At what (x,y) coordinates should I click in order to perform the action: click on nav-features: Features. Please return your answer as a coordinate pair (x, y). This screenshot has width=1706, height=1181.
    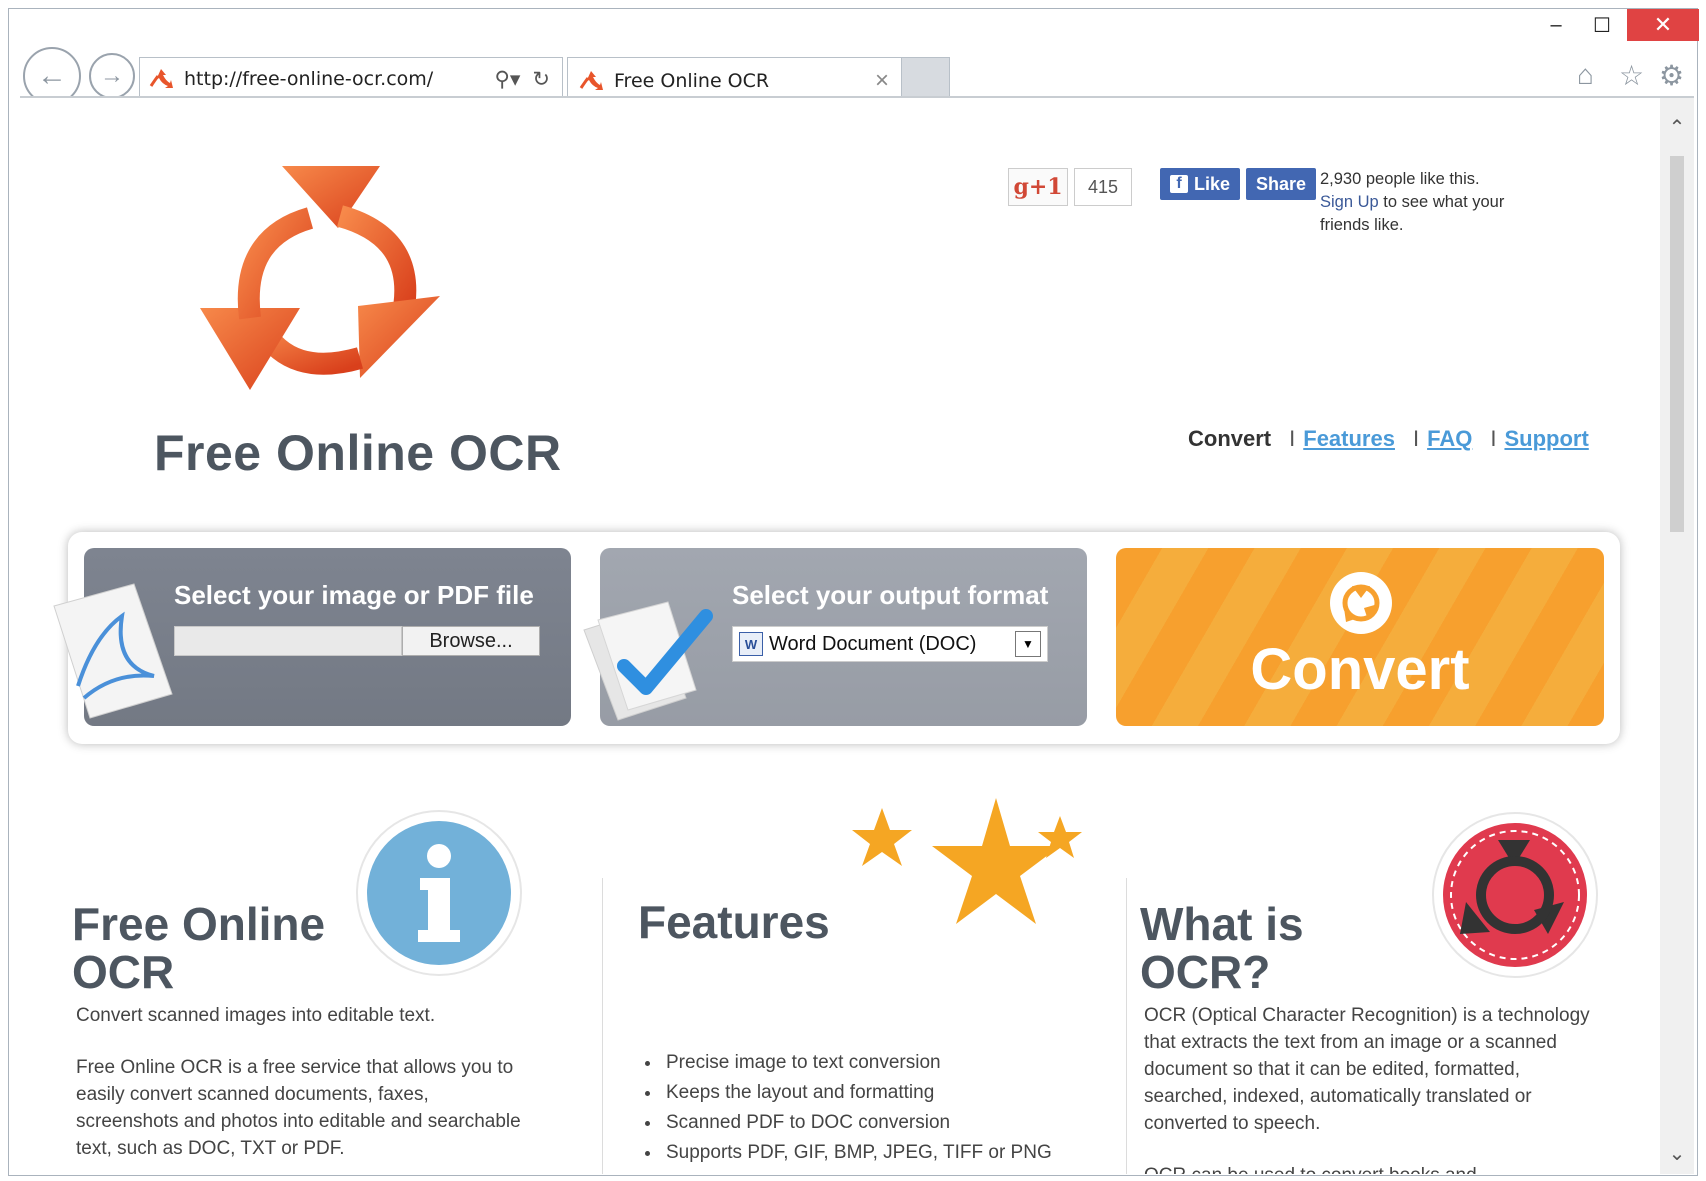
    Looking at the image, I should click on (1349, 439).